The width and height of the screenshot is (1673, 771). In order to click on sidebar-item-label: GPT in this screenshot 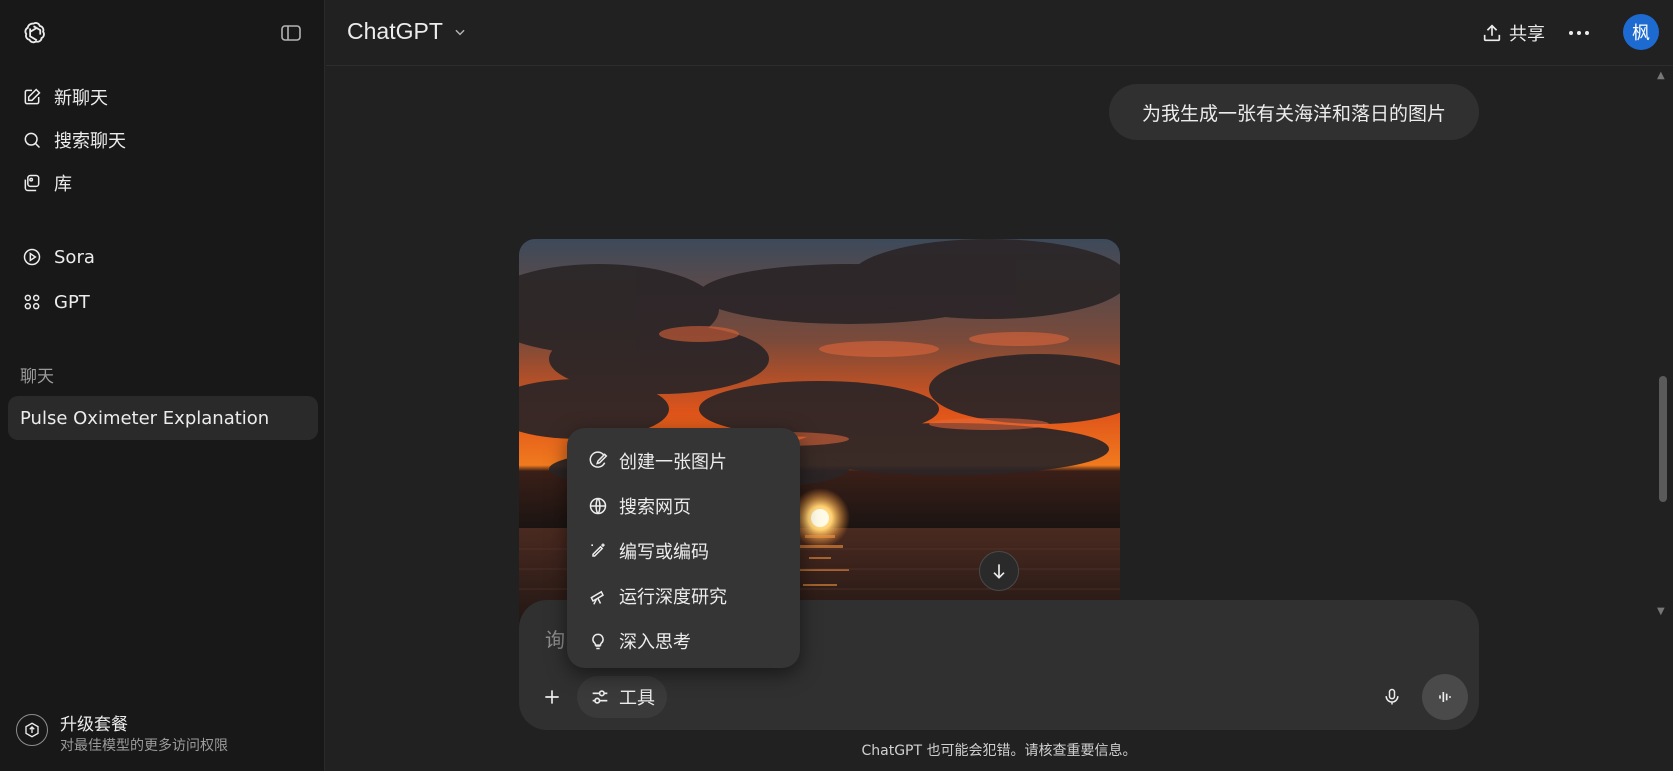, I will do `click(72, 302)`.